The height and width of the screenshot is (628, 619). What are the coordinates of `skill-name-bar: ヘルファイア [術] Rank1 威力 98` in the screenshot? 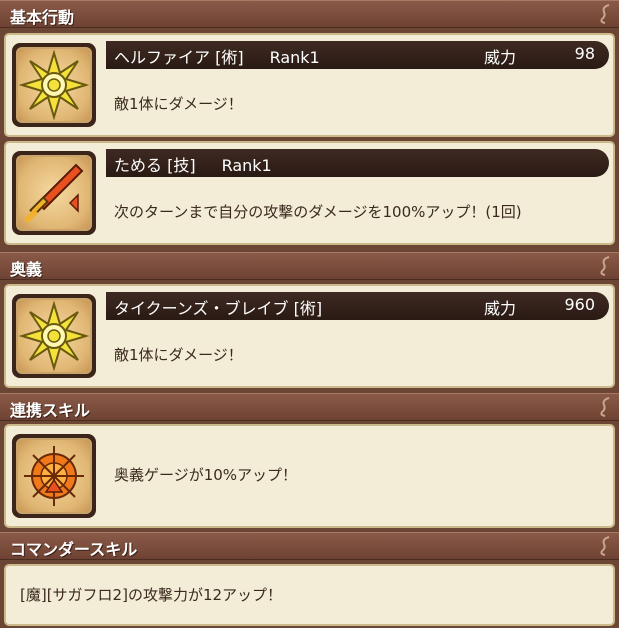 It's located at (357, 55).